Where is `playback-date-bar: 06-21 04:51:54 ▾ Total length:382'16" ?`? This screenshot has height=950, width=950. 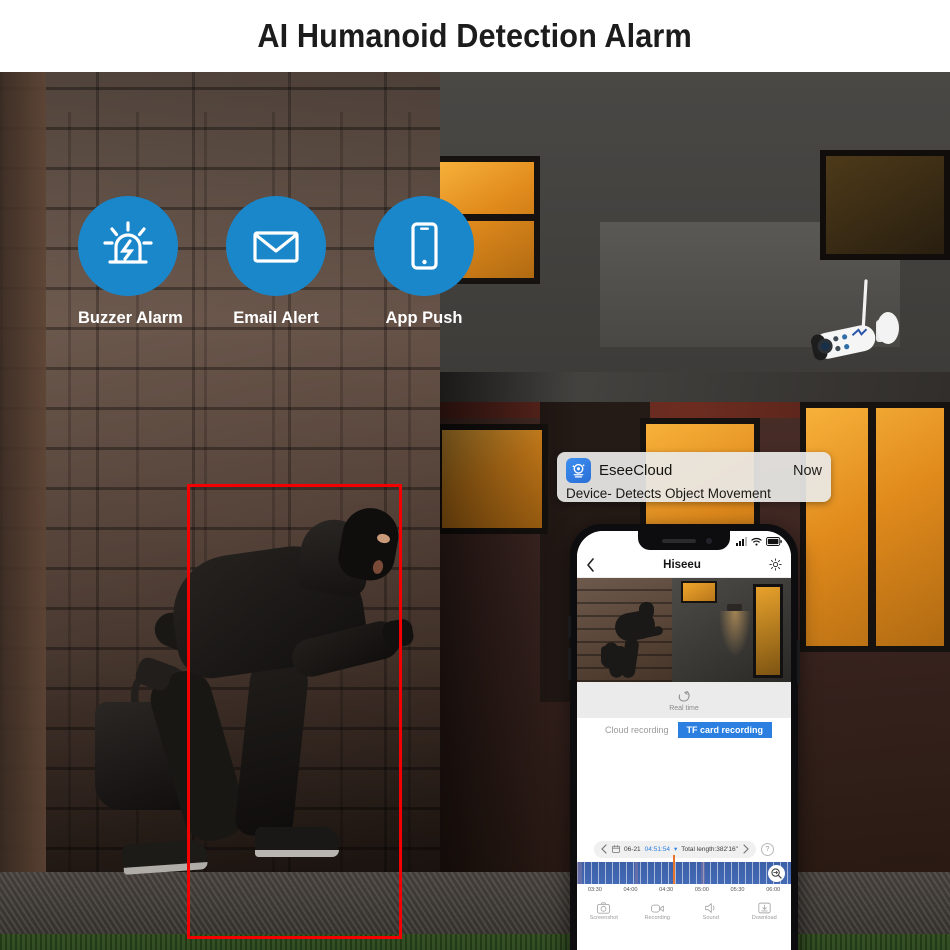 playback-date-bar: 06-21 04:51:54 ▾ Total length:382'16" ? is located at coordinates (684, 849).